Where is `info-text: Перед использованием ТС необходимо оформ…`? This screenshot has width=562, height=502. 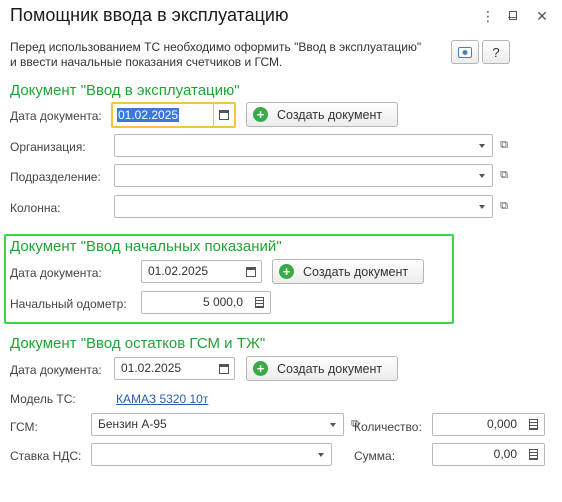 info-text: Перед использованием ТС необходимо оформ… is located at coordinates (216, 54).